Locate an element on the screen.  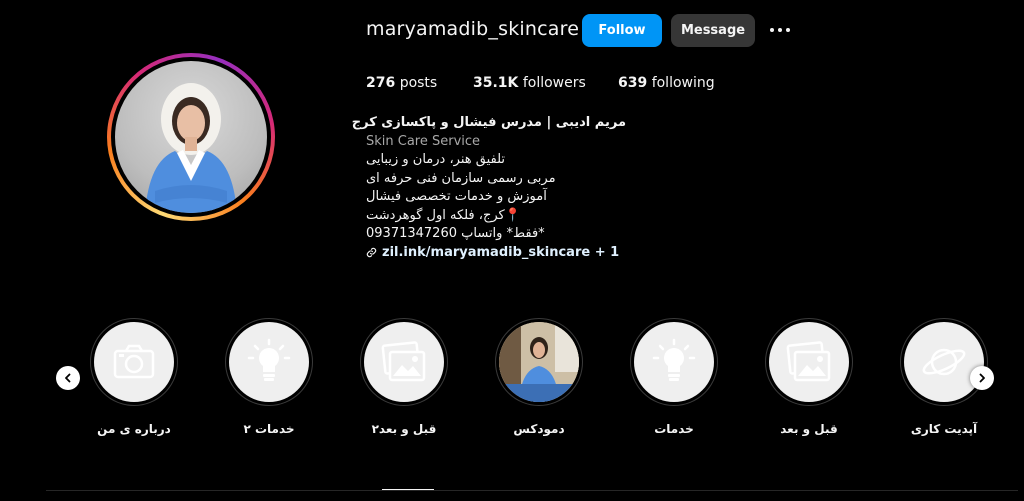
highlight-label: دمودکس is located at coordinates (539, 429).